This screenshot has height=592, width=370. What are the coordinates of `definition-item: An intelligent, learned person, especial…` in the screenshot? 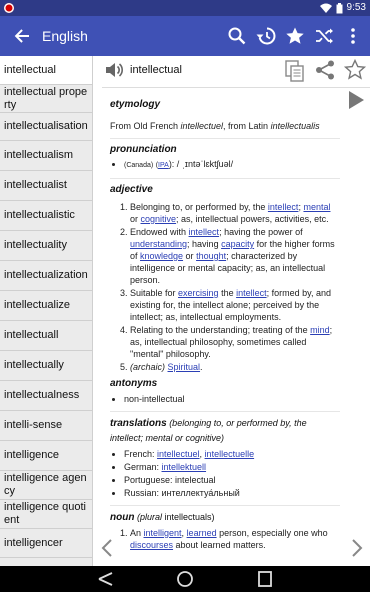 It's located at (235, 539).